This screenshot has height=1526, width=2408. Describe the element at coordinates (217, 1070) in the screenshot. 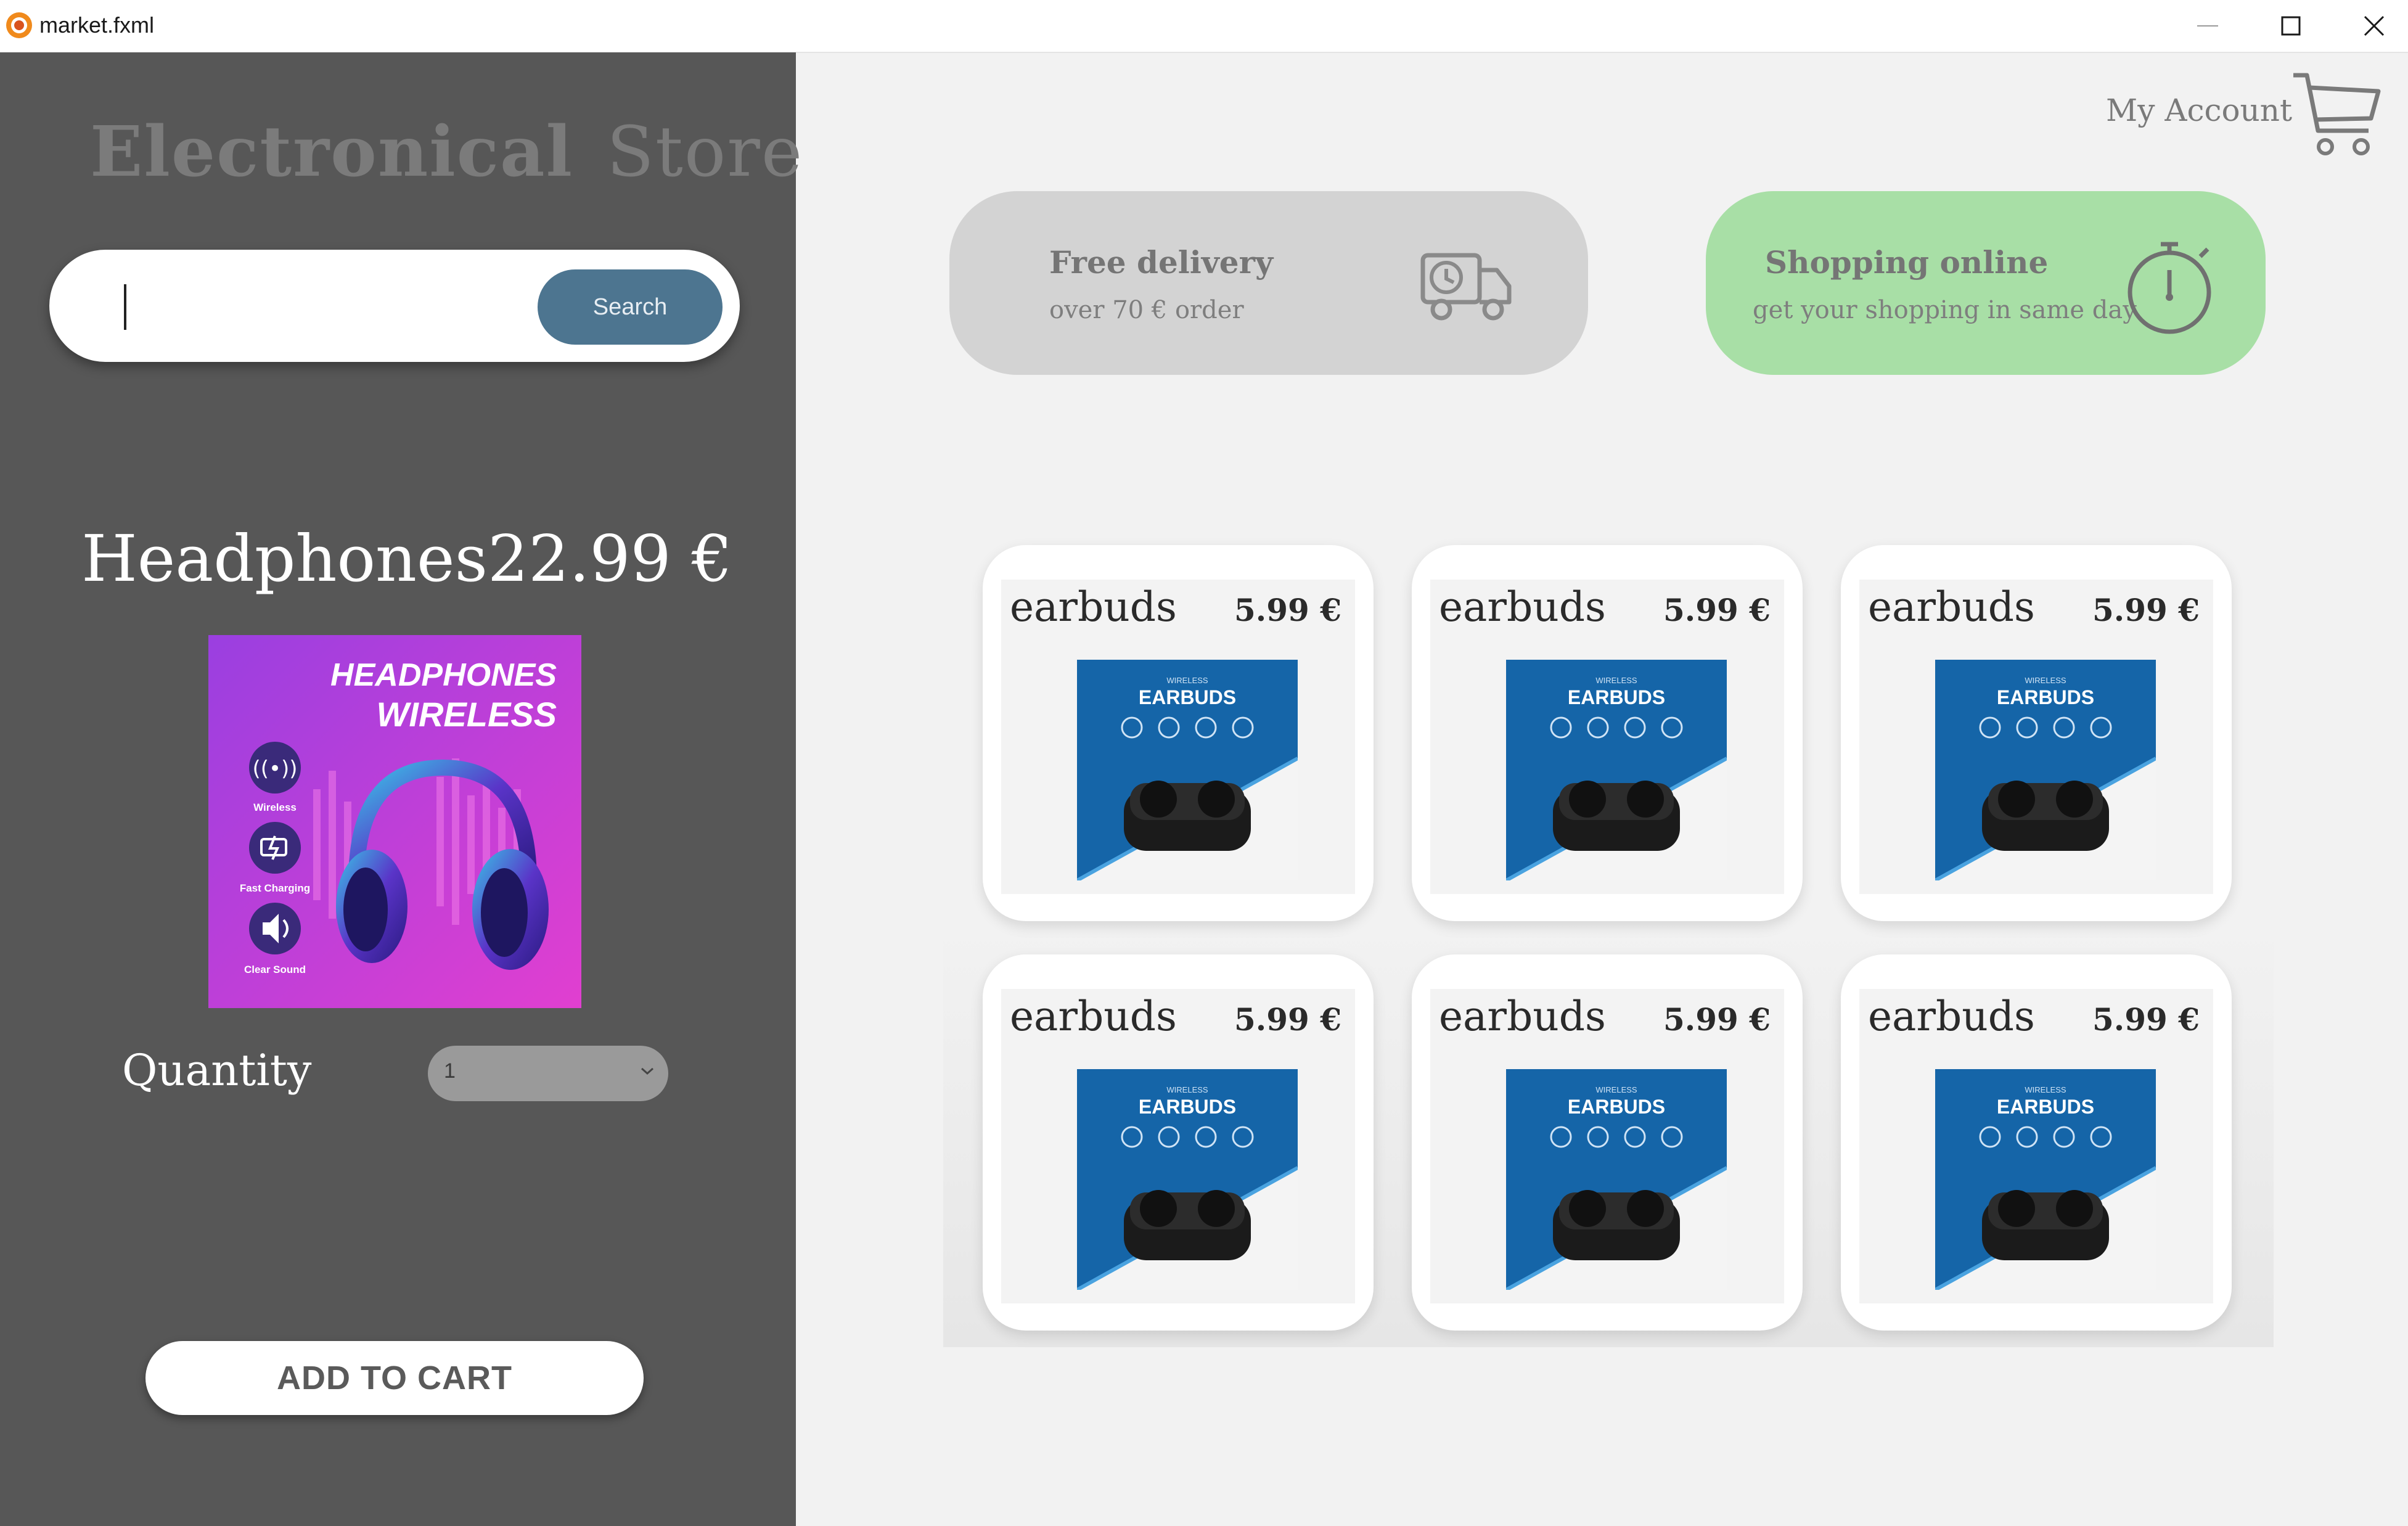

I see `quantity-label: Quantity` at that location.